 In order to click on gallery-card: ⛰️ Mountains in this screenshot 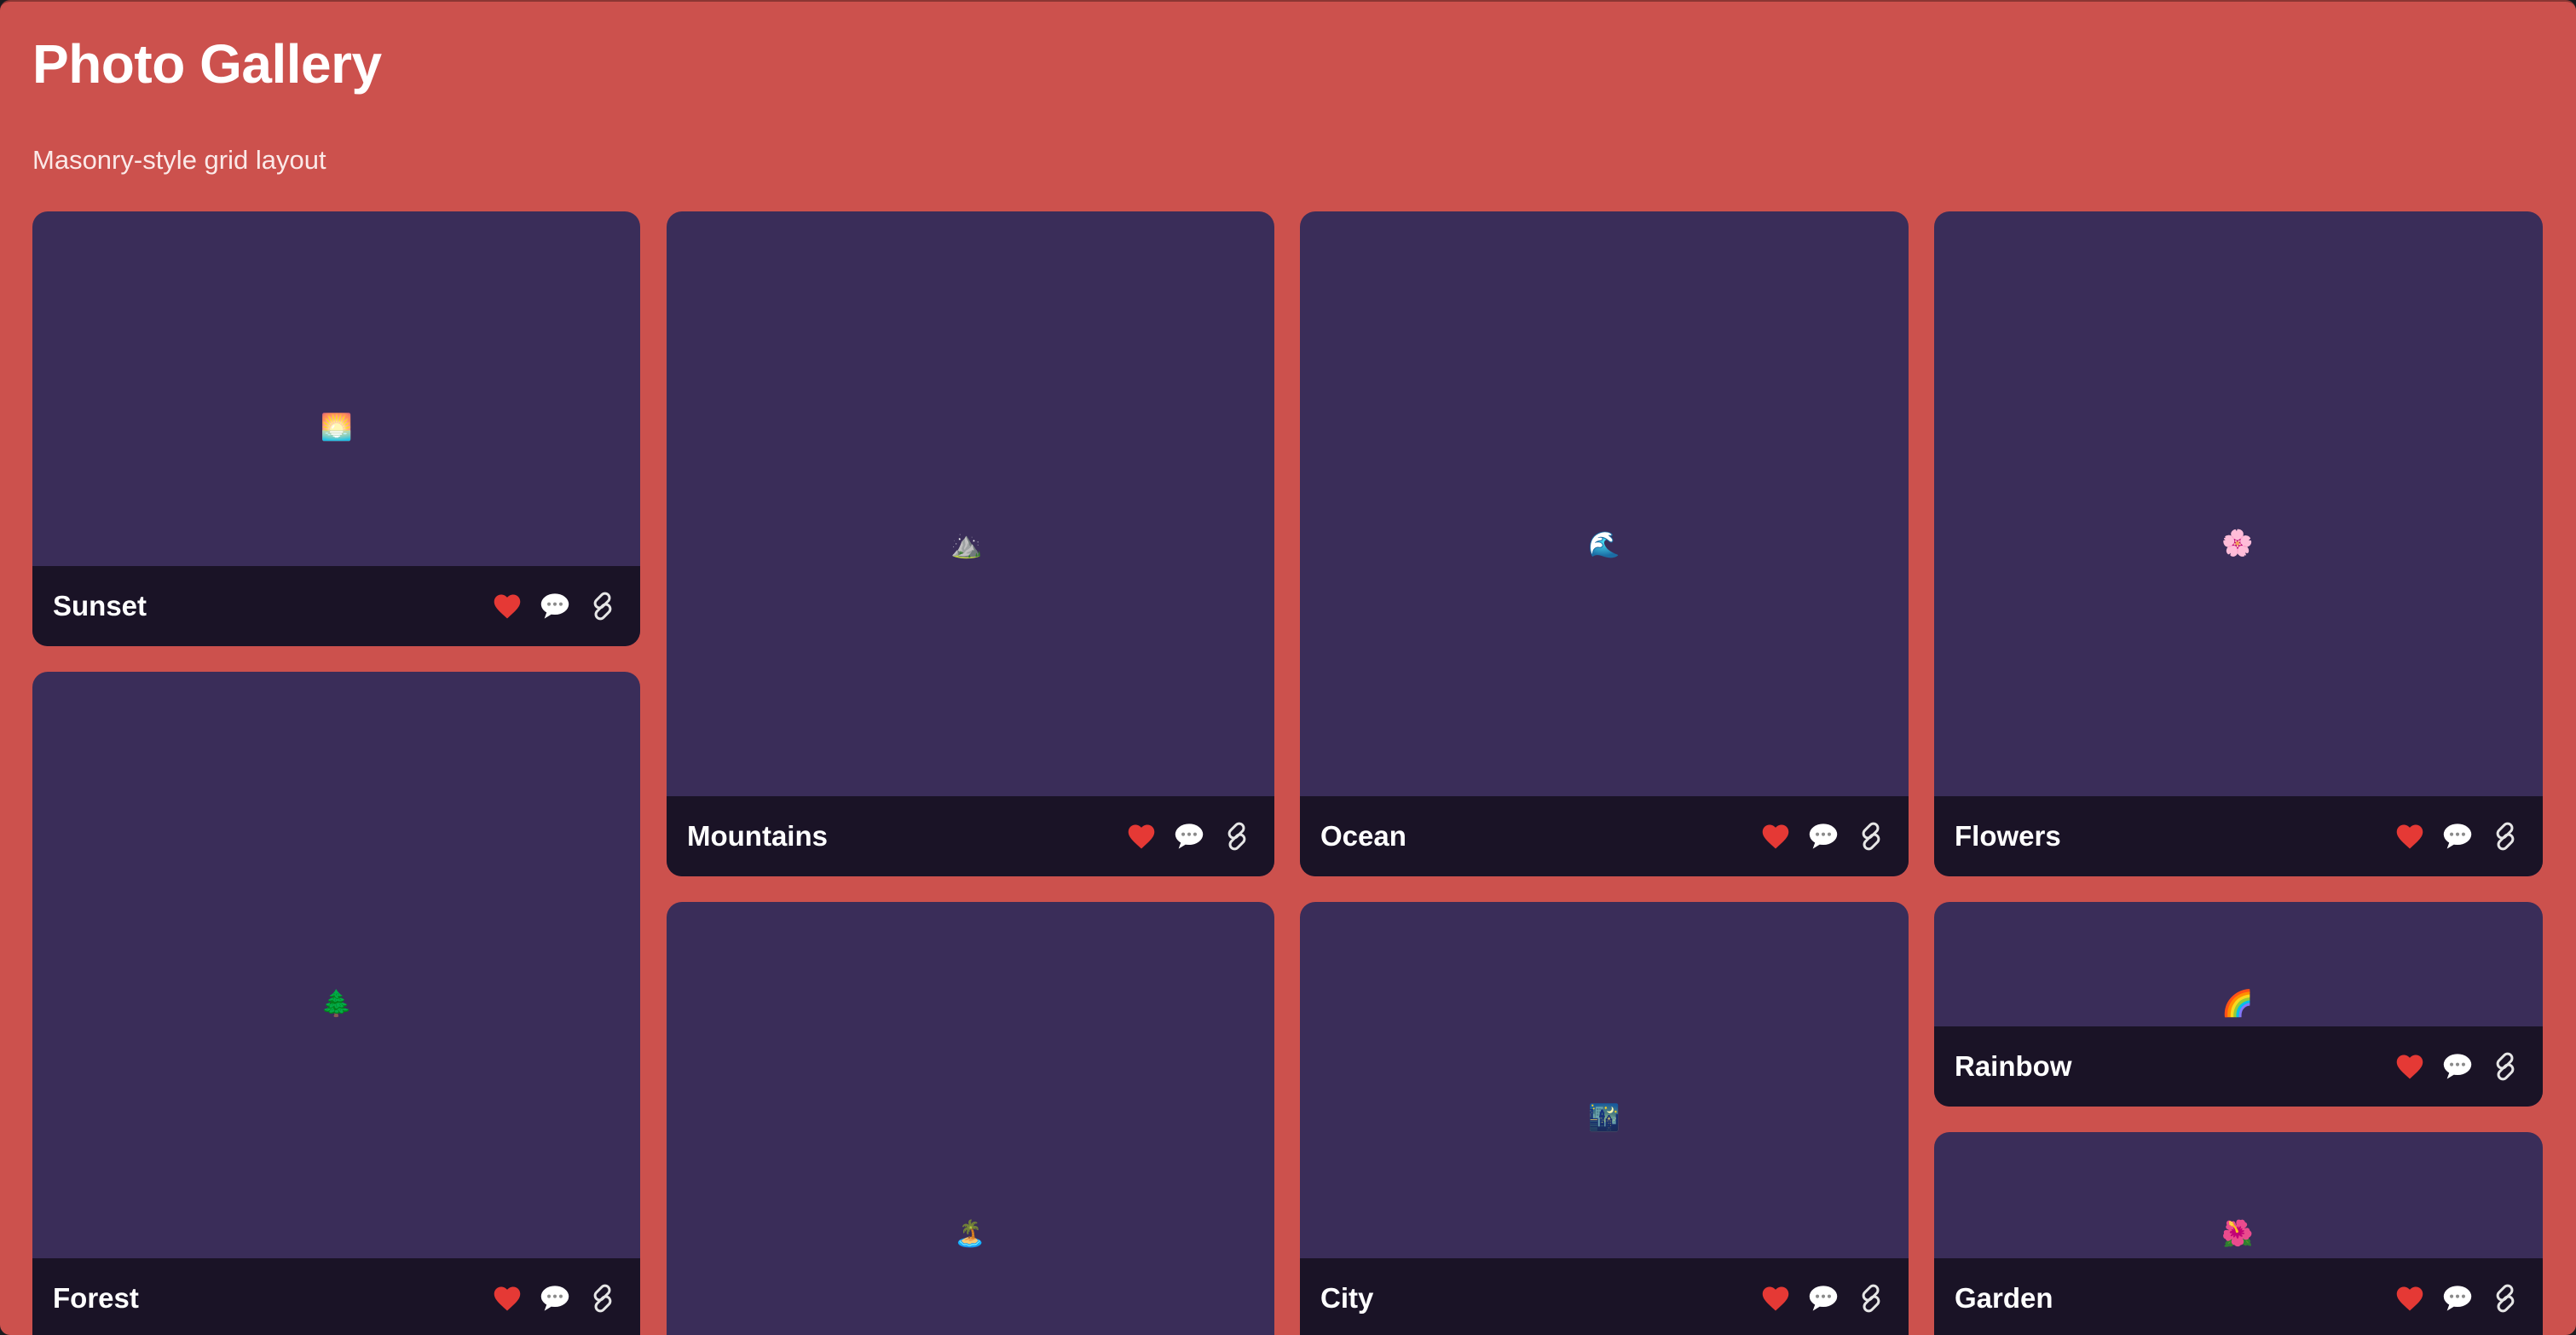, I will do `click(970, 543)`.